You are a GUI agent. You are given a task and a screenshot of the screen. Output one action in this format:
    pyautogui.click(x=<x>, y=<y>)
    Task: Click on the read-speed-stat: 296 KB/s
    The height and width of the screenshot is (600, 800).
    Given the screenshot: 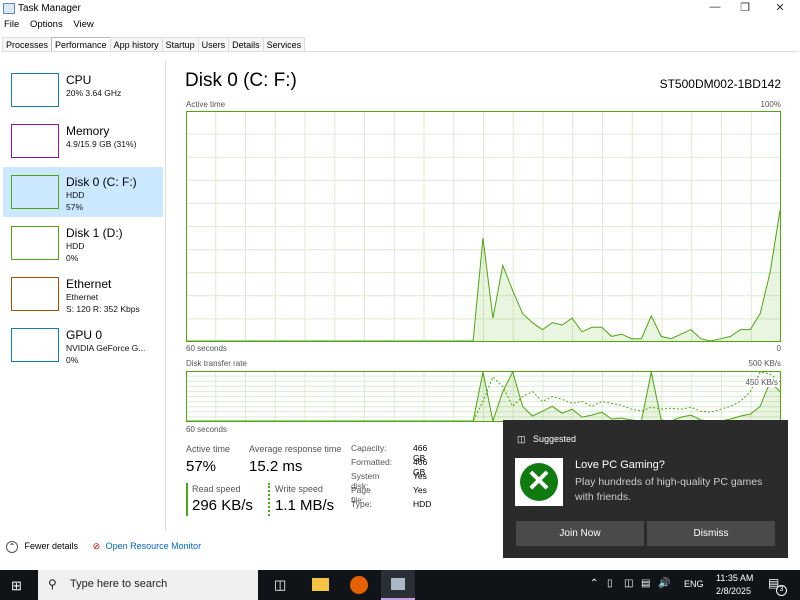 What is the action you would take?
    pyautogui.click(x=222, y=505)
    